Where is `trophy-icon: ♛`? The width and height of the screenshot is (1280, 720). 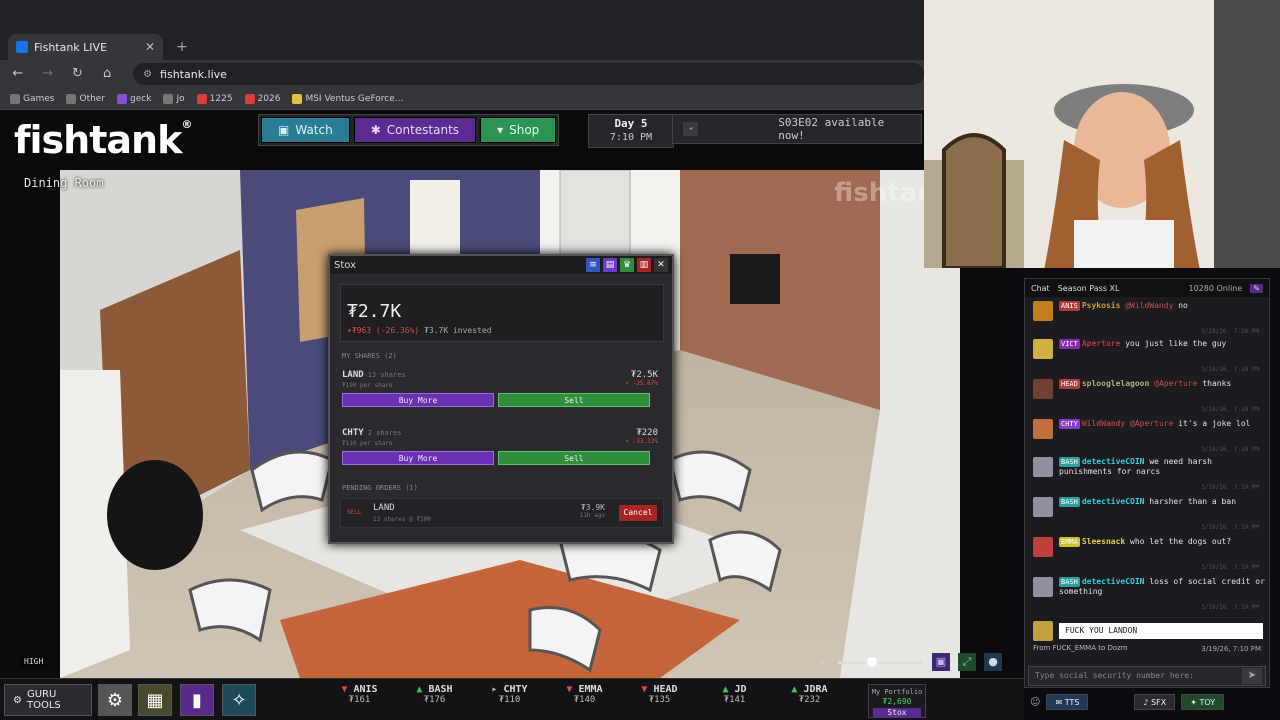
trophy-icon: ♛ is located at coordinates (627, 265).